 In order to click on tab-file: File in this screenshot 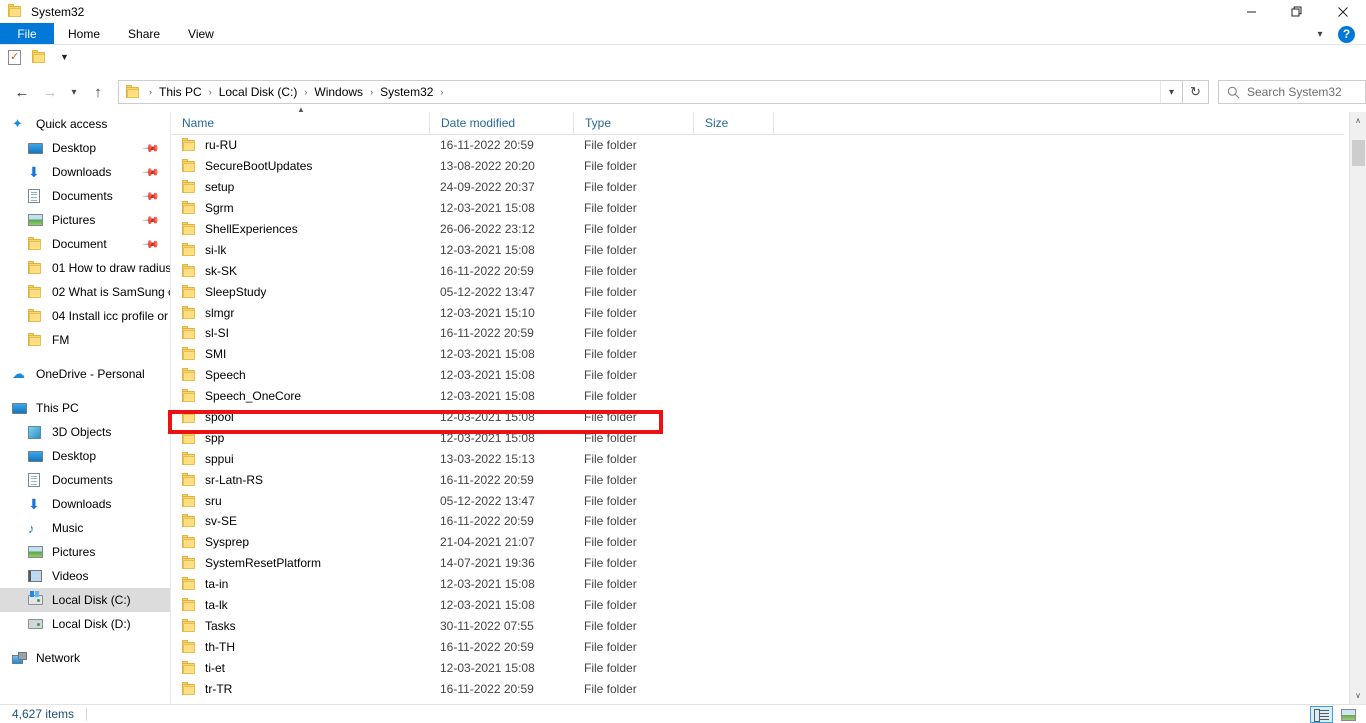, I will do `click(27, 34)`.